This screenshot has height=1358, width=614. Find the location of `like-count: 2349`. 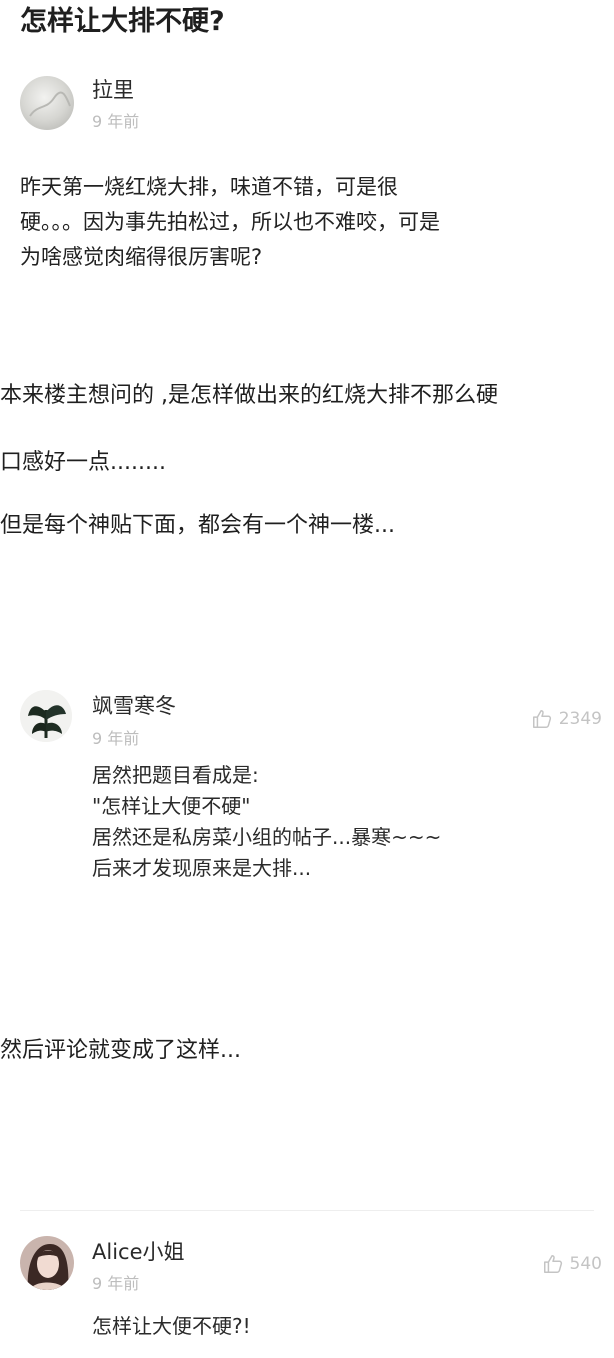

like-count: 2349 is located at coordinates (580, 719).